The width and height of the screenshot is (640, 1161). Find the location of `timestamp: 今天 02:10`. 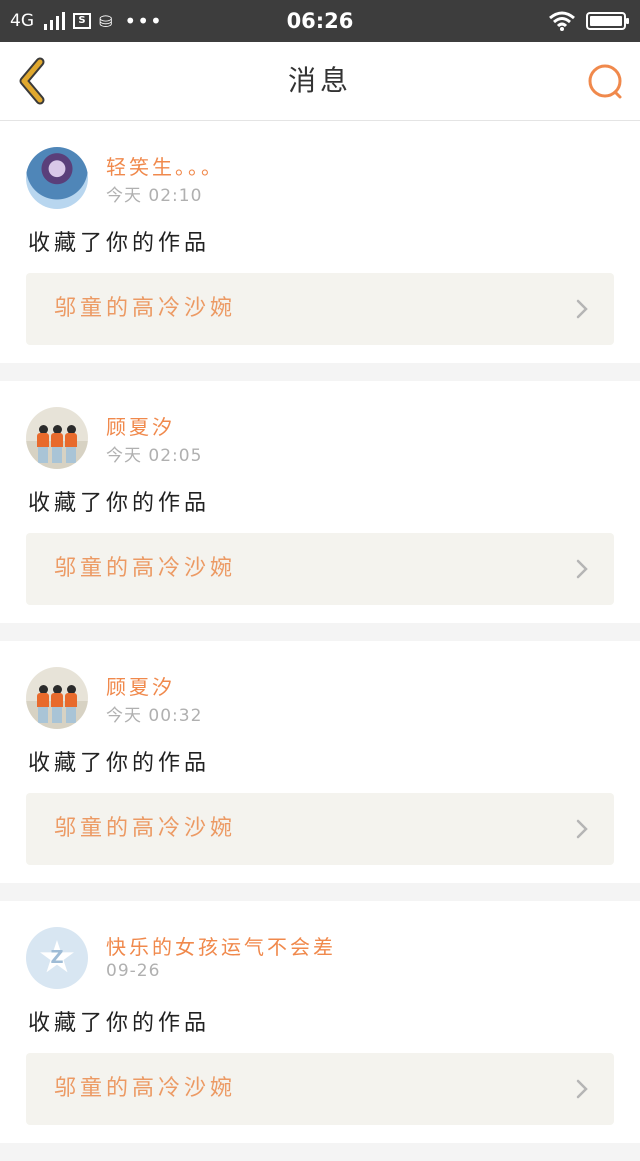

timestamp: 今天 02:10 is located at coordinates (154, 196).